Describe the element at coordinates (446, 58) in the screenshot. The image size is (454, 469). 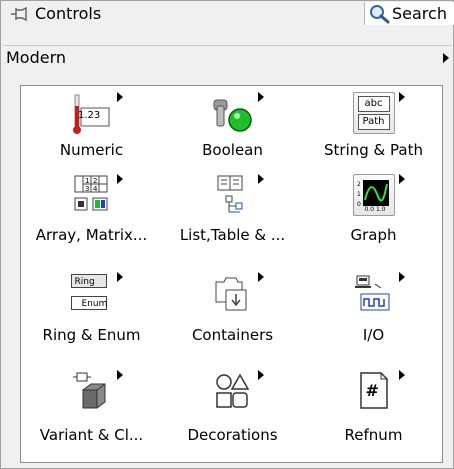
I see `category-arrow-icon` at that location.